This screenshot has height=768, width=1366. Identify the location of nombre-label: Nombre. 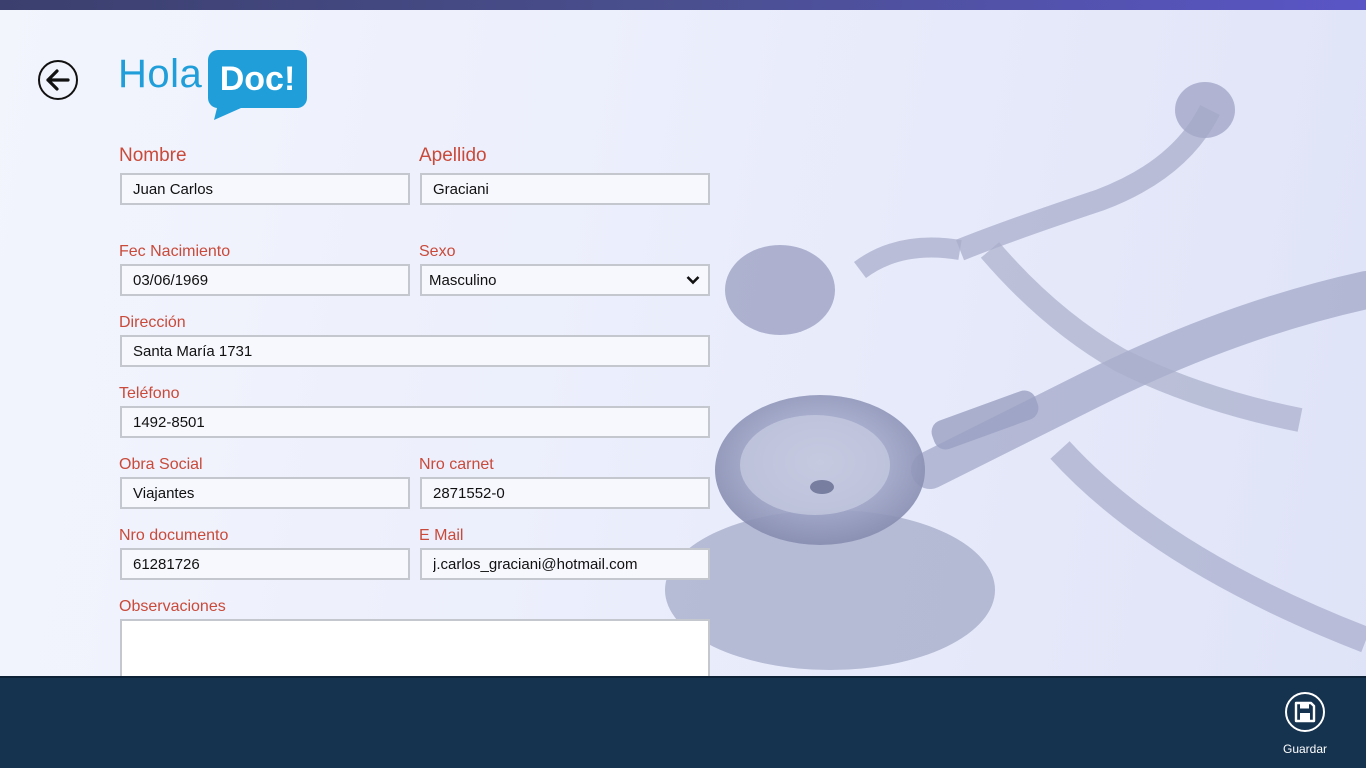
(153, 155).